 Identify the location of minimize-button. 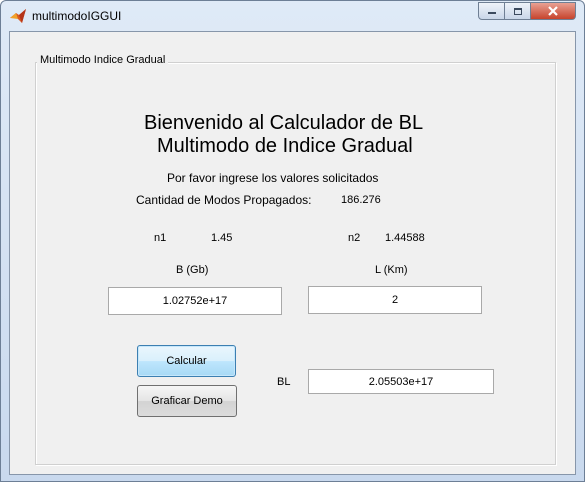
(491, 11).